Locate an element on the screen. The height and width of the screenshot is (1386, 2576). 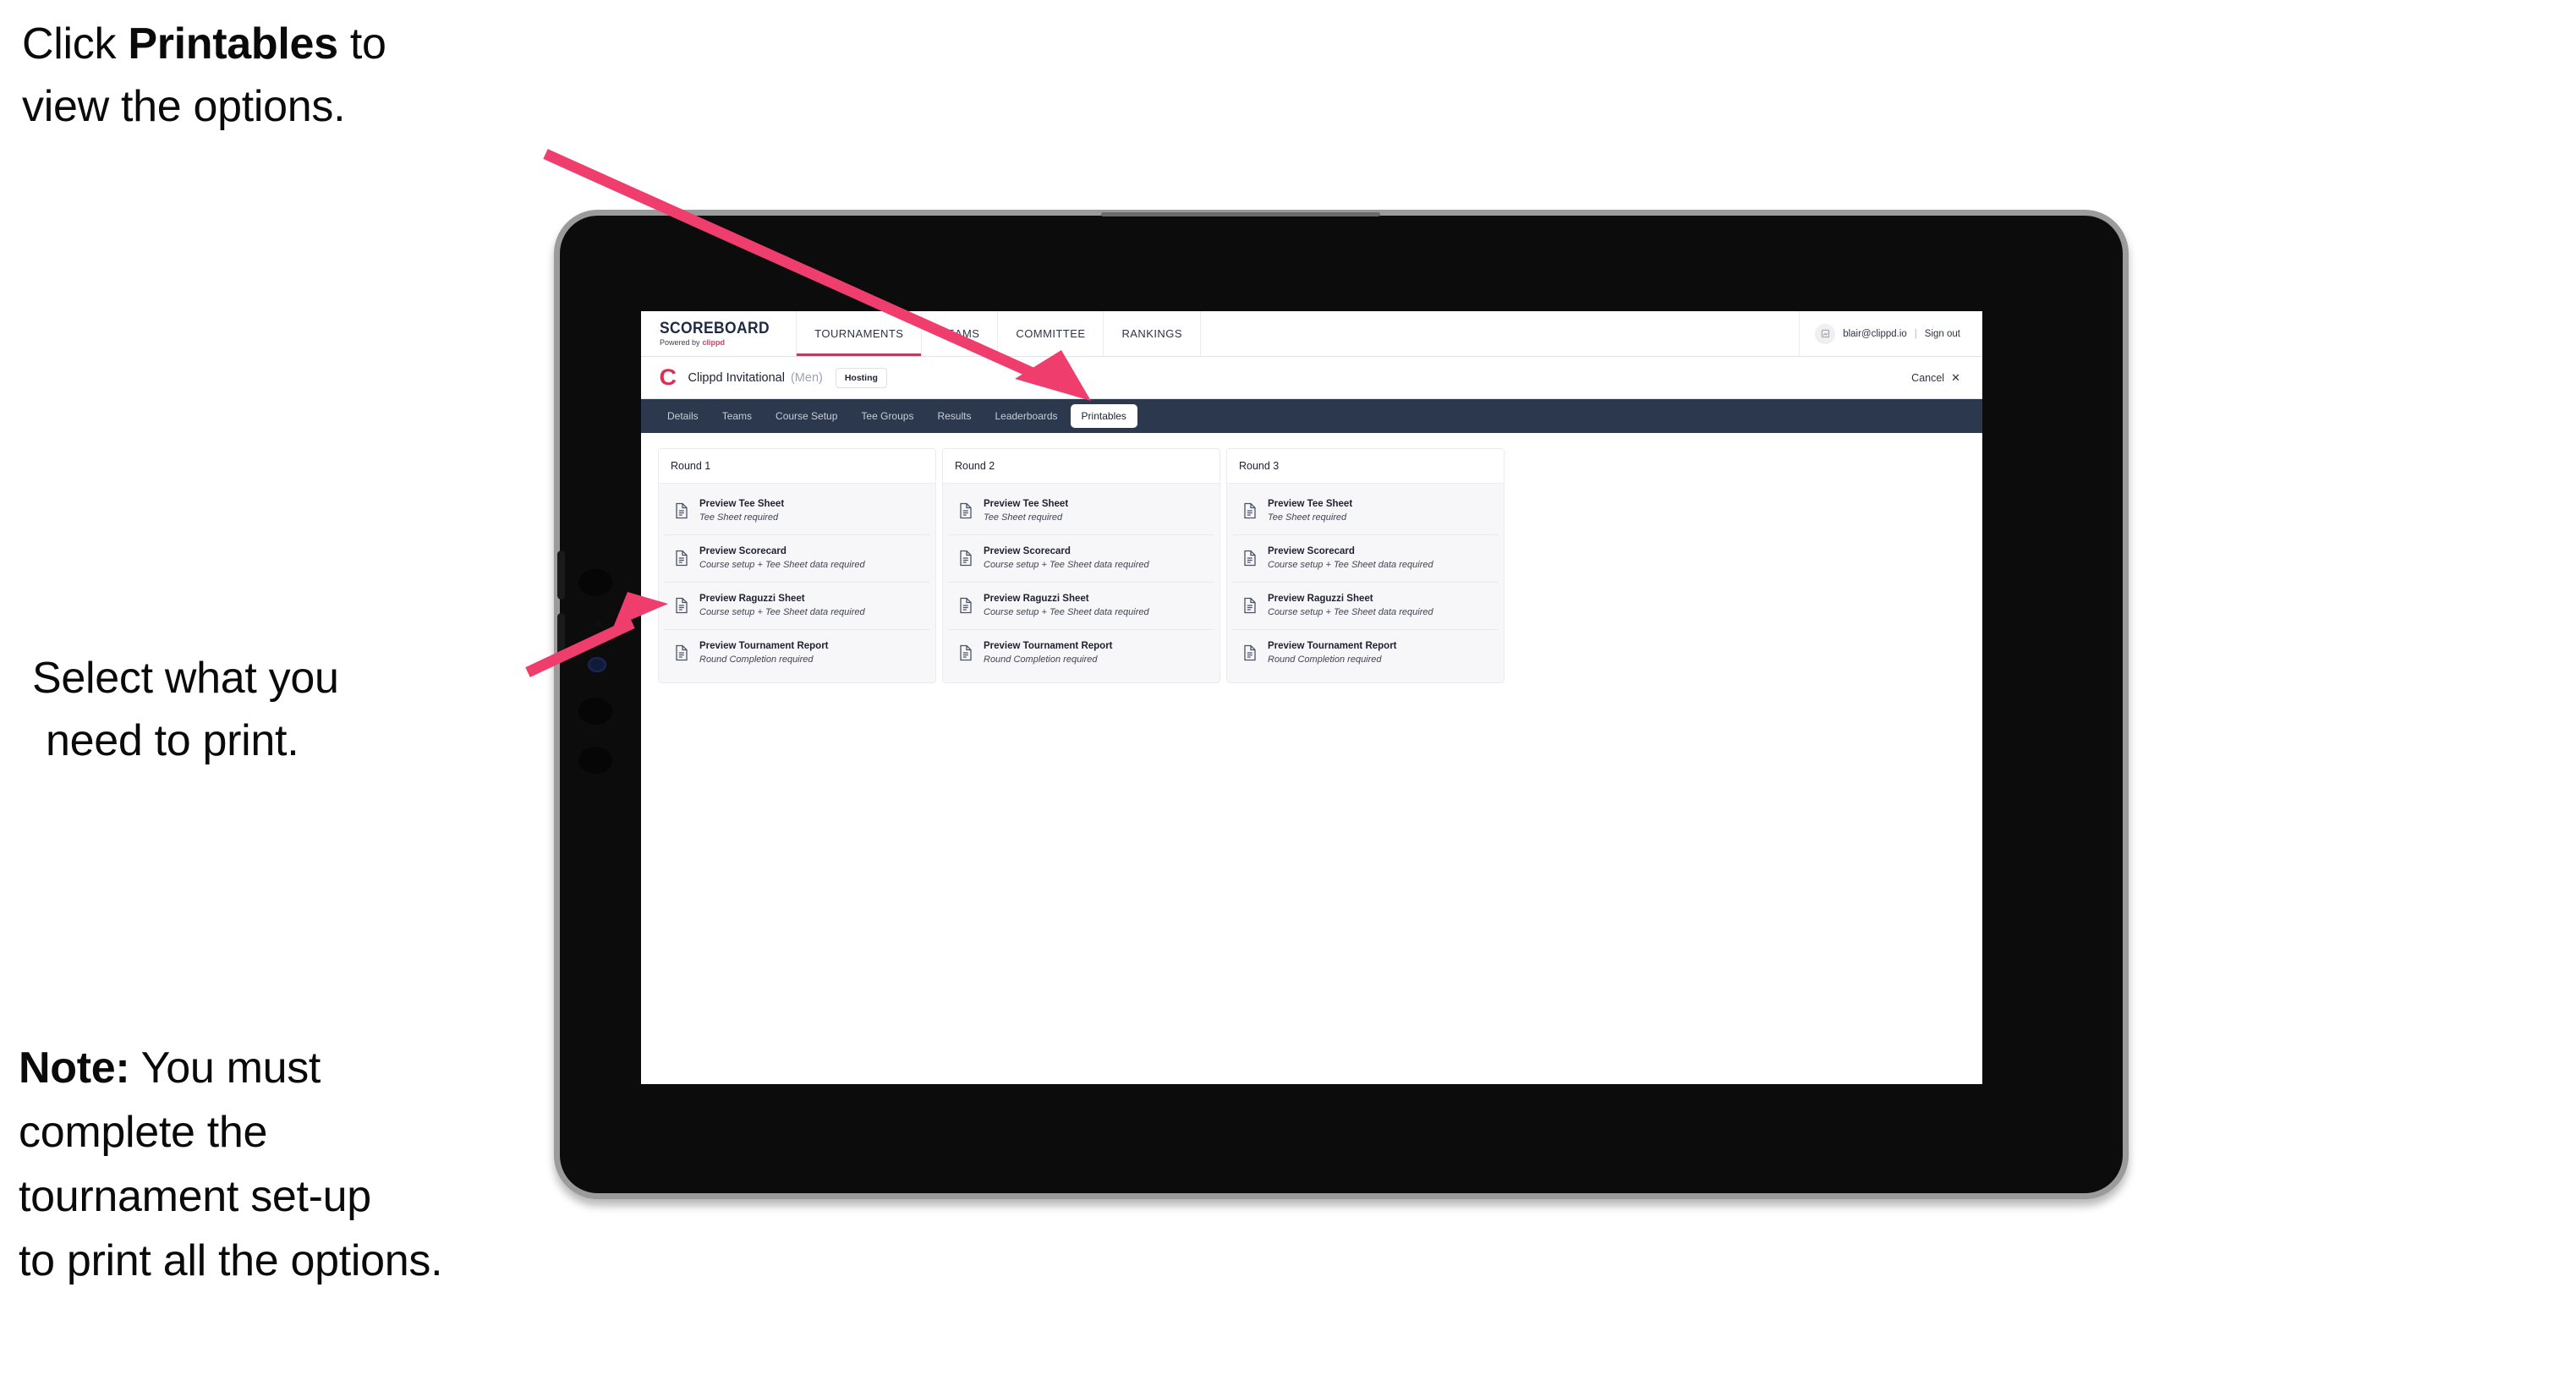
tab-tee-groups: Tee Groups is located at coordinates (887, 416).